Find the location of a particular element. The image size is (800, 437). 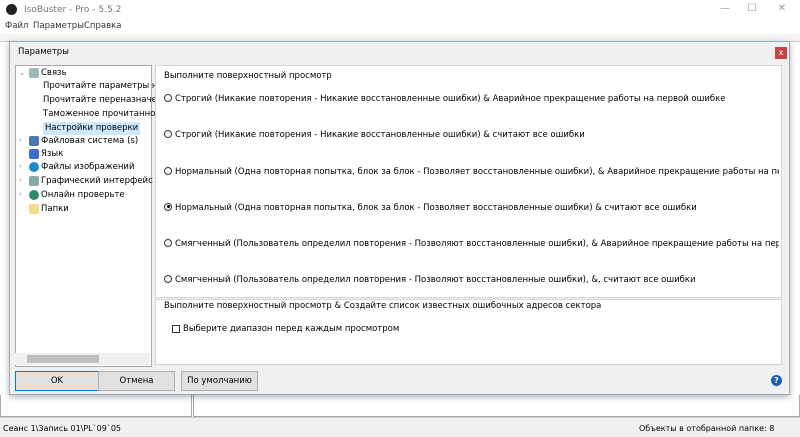

tree-item-scan-settings: Настройки проверки is located at coordinates (92, 128).